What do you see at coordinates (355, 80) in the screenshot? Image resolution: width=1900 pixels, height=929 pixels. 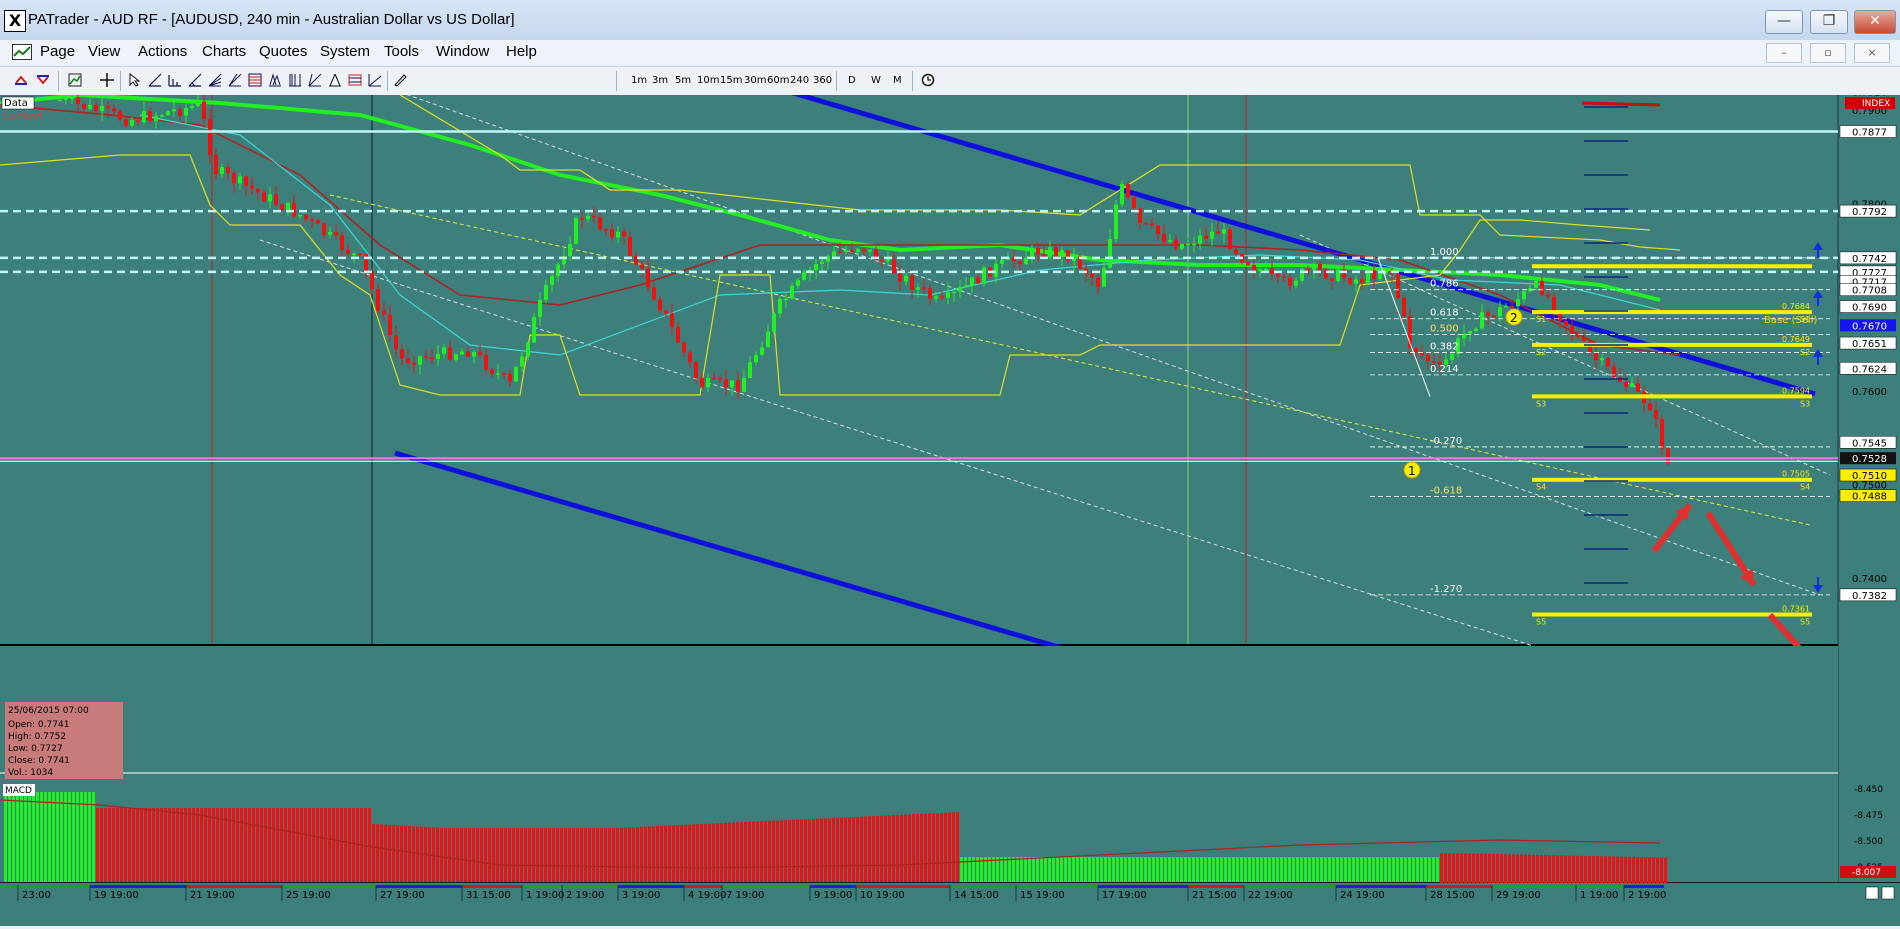 I see `rectangle-icon` at bounding box center [355, 80].